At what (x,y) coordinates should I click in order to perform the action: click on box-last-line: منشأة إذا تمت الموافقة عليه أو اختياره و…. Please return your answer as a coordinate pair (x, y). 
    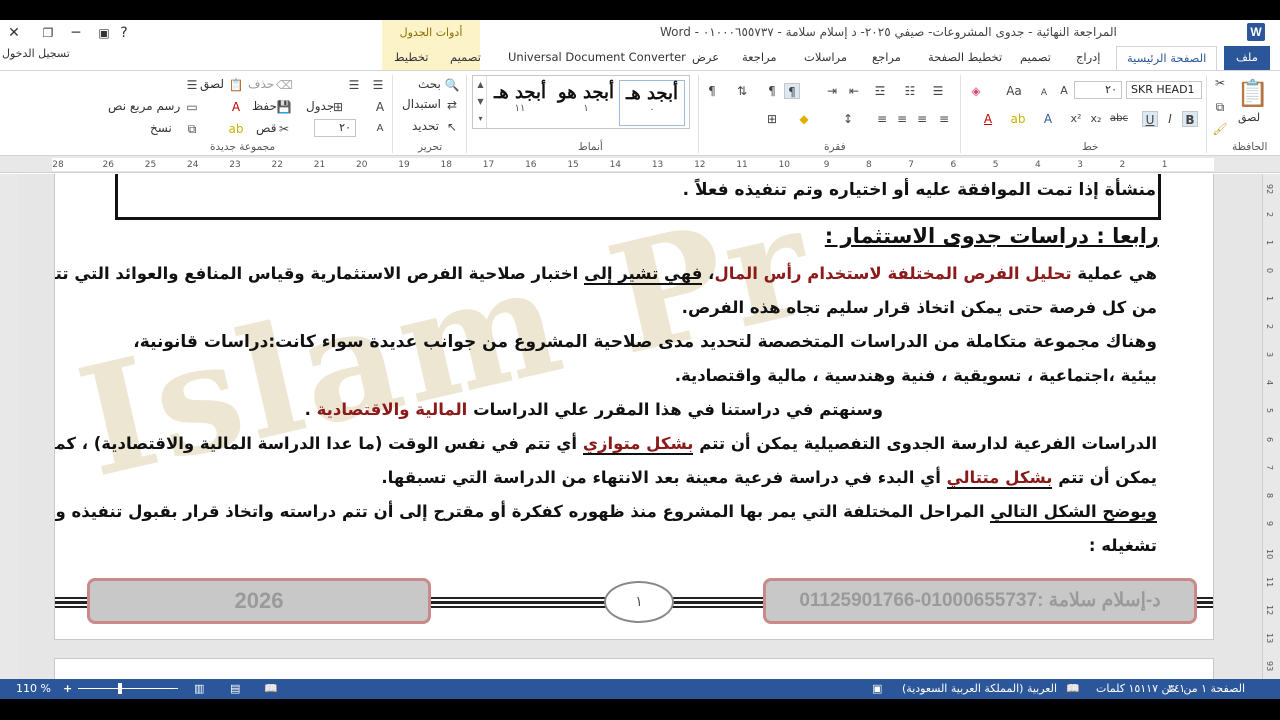
    Looking at the image, I should click on (919, 190).